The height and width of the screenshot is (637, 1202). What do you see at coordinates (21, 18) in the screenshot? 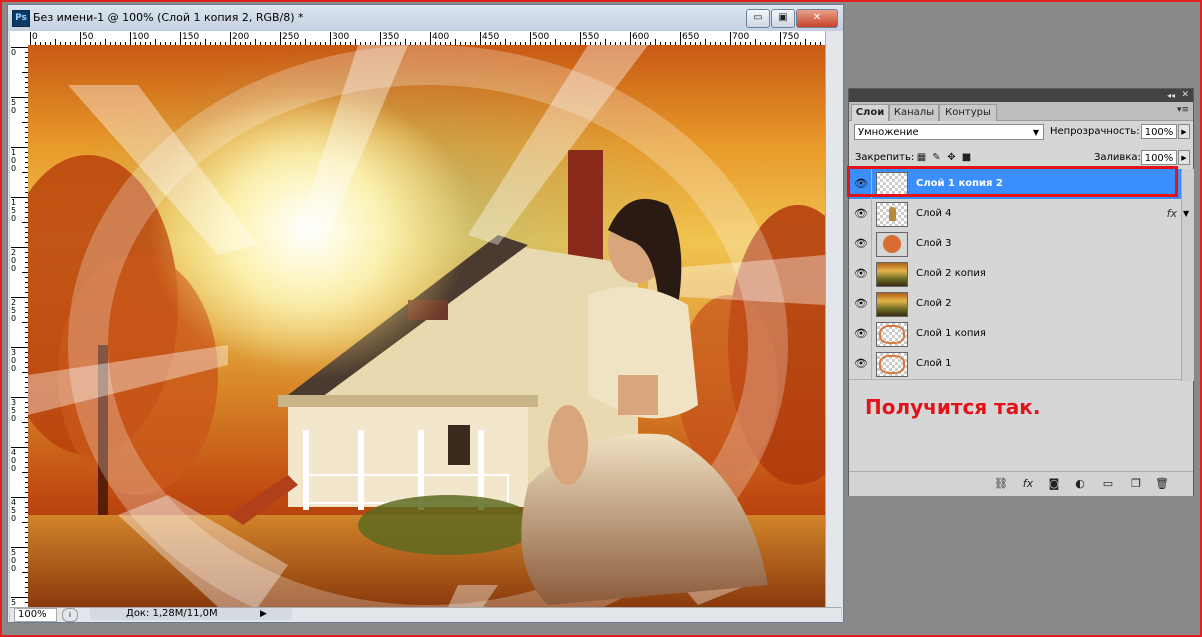
I see `photoshop-app-icon: Ps` at bounding box center [21, 18].